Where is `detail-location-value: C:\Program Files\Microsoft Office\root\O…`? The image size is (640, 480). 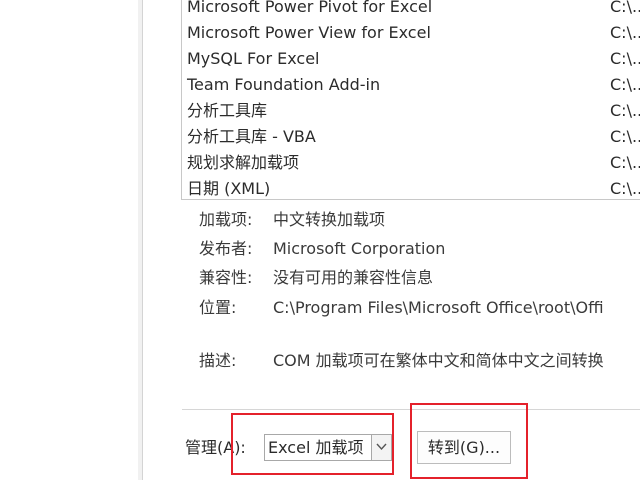 detail-location-value: C:\Program Files\Microsoft Office\root\O… is located at coordinates (438, 307).